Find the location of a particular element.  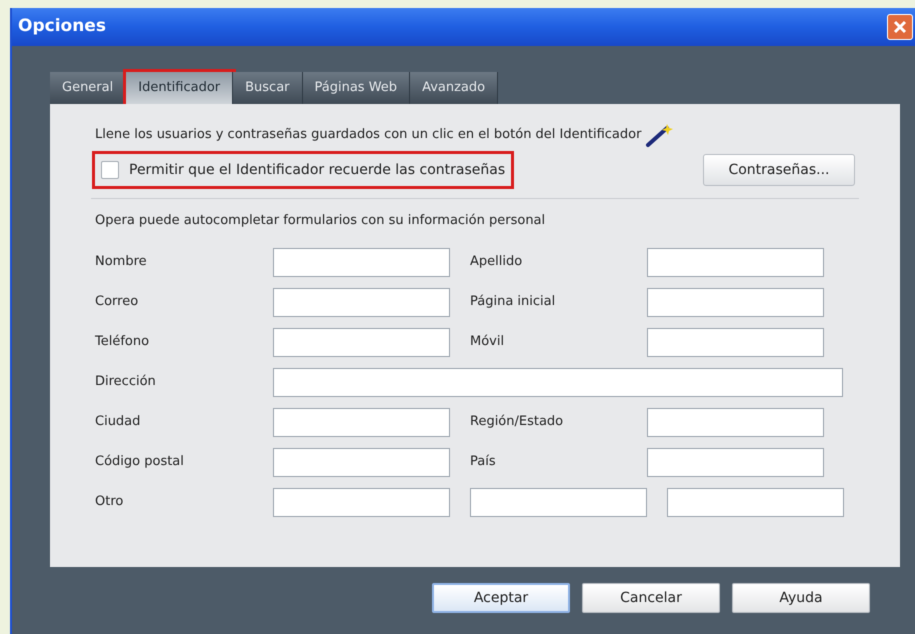

field-label: Otro is located at coordinates (109, 502).